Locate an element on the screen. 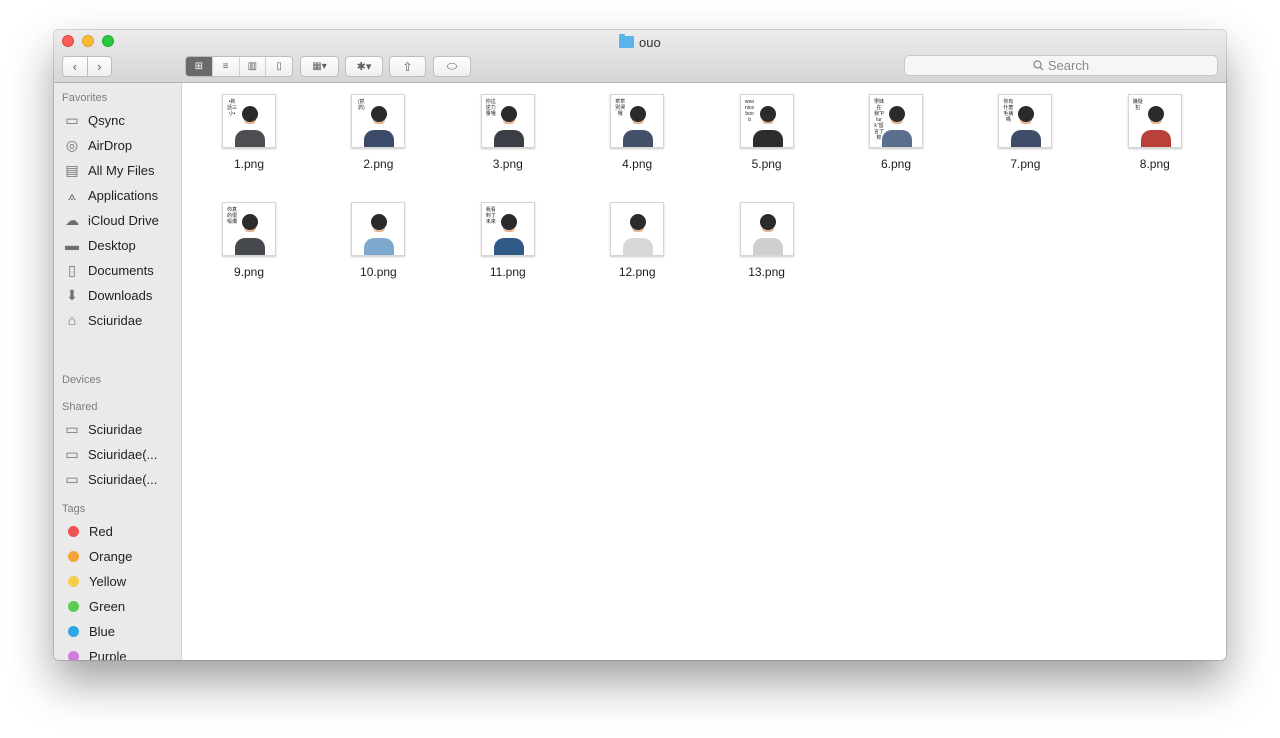 The width and height of the screenshot is (1280, 738). file-name: 1.png is located at coordinates (249, 164).